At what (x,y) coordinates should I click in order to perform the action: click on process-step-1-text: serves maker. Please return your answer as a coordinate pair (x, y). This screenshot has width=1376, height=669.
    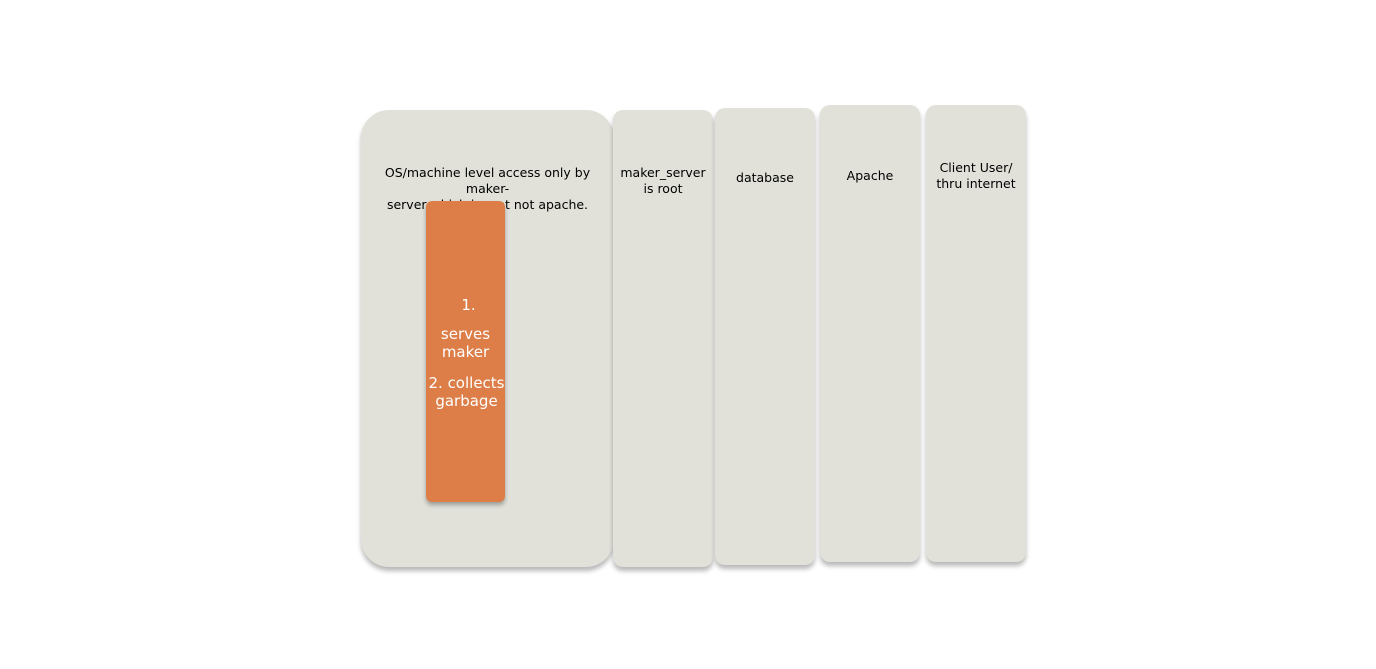
    Looking at the image, I should click on (465, 343).